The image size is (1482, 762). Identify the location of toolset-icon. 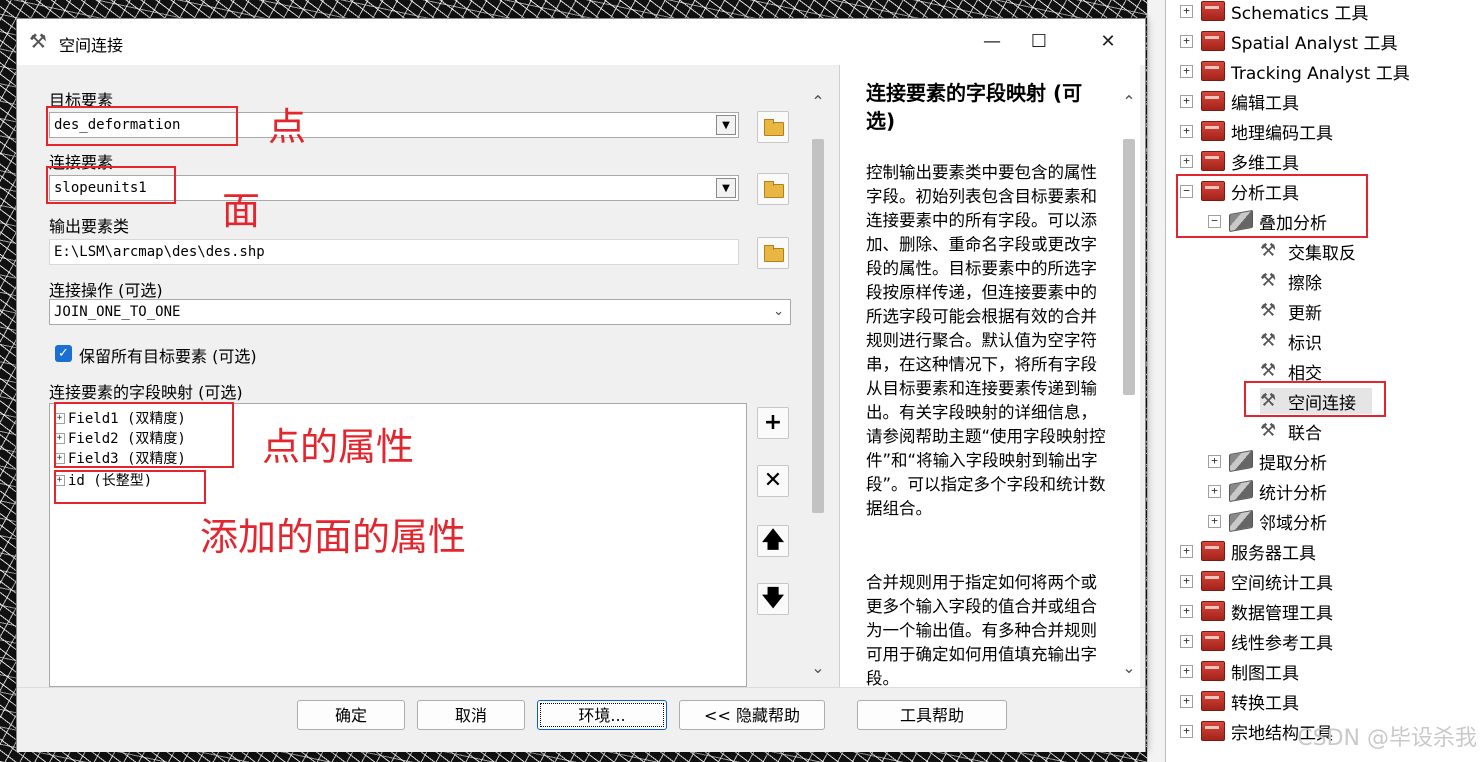
(1241, 461).